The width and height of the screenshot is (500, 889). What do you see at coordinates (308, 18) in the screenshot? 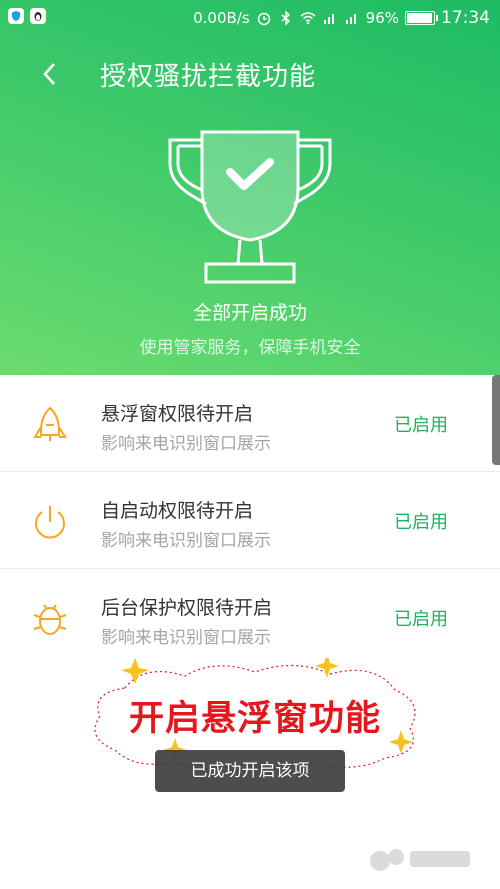
I see `wifi-icon` at bounding box center [308, 18].